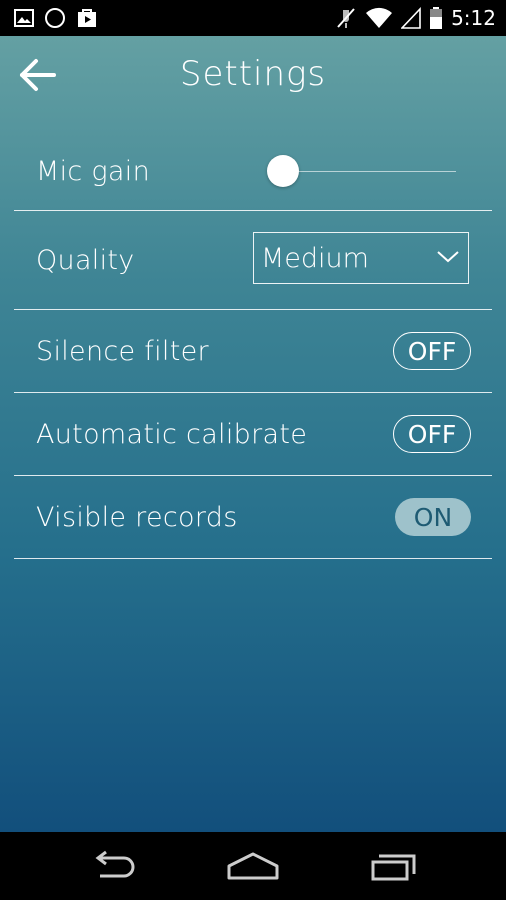  What do you see at coordinates (448, 257) in the screenshot?
I see `chevron-down-icon` at bounding box center [448, 257].